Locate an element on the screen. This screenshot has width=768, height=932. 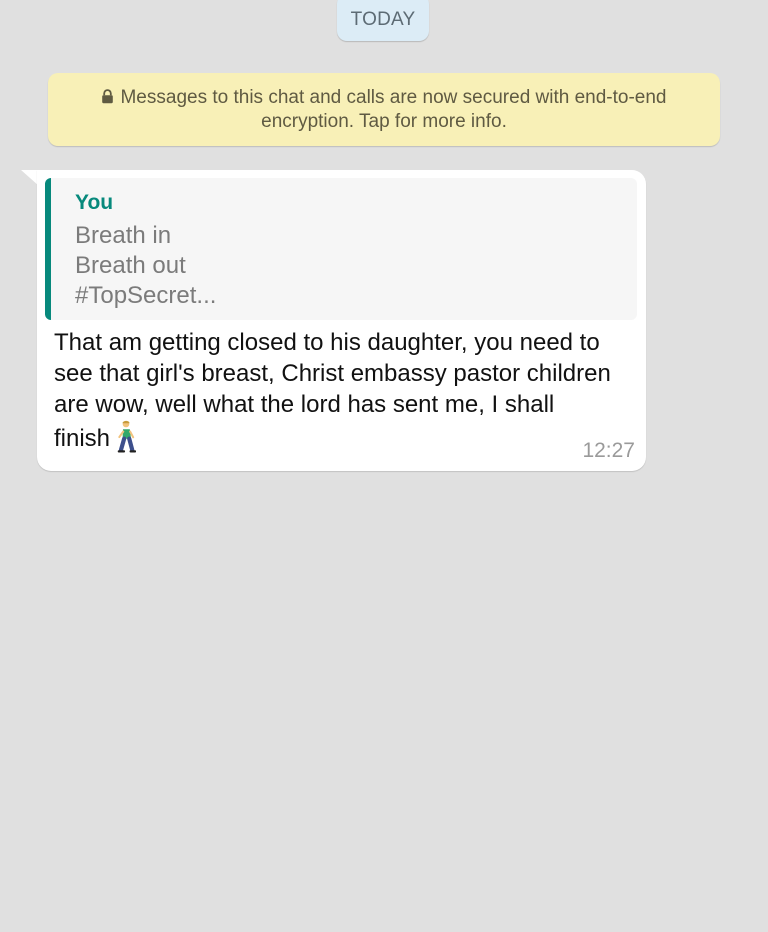
quoted-author: You is located at coordinates (94, 202).